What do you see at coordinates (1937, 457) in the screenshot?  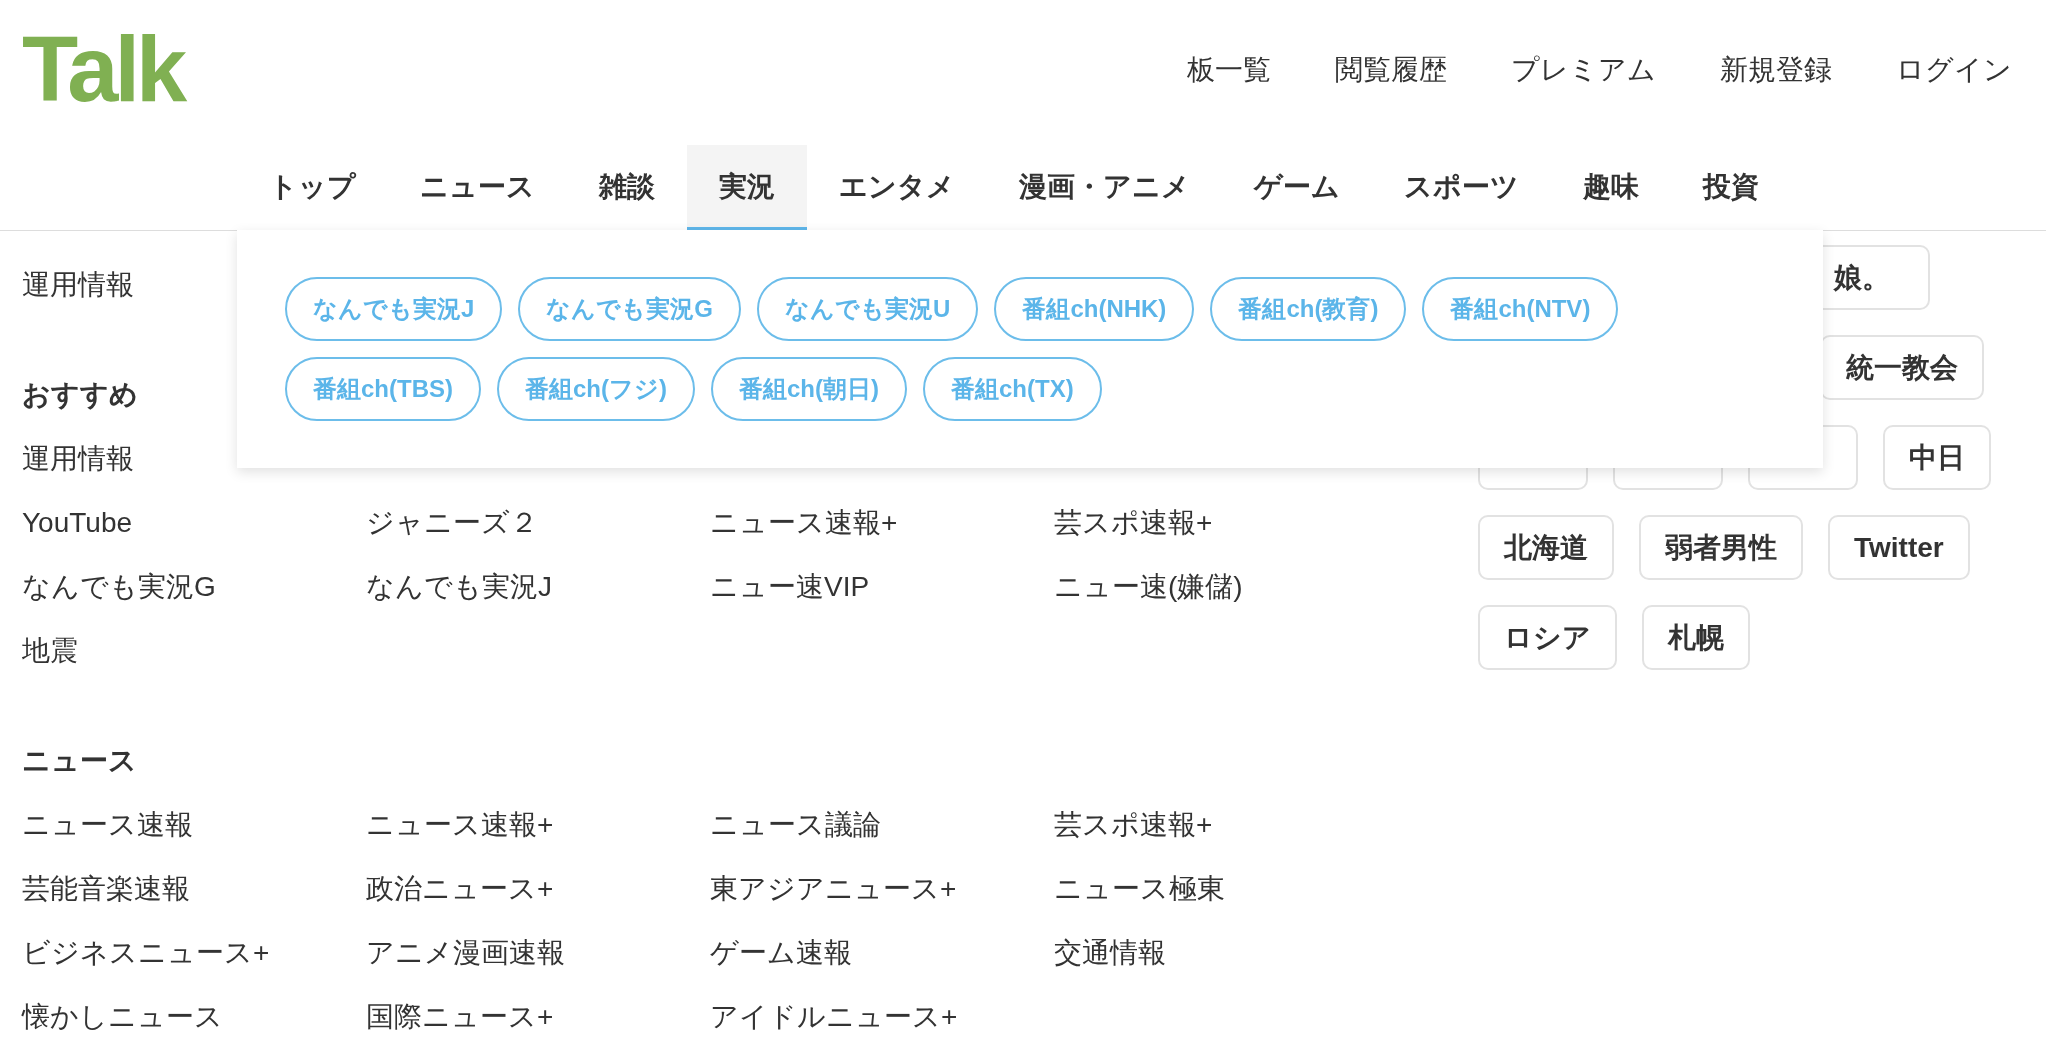 I see `tag-chip: 中日` at bounding box center [1937, 457].